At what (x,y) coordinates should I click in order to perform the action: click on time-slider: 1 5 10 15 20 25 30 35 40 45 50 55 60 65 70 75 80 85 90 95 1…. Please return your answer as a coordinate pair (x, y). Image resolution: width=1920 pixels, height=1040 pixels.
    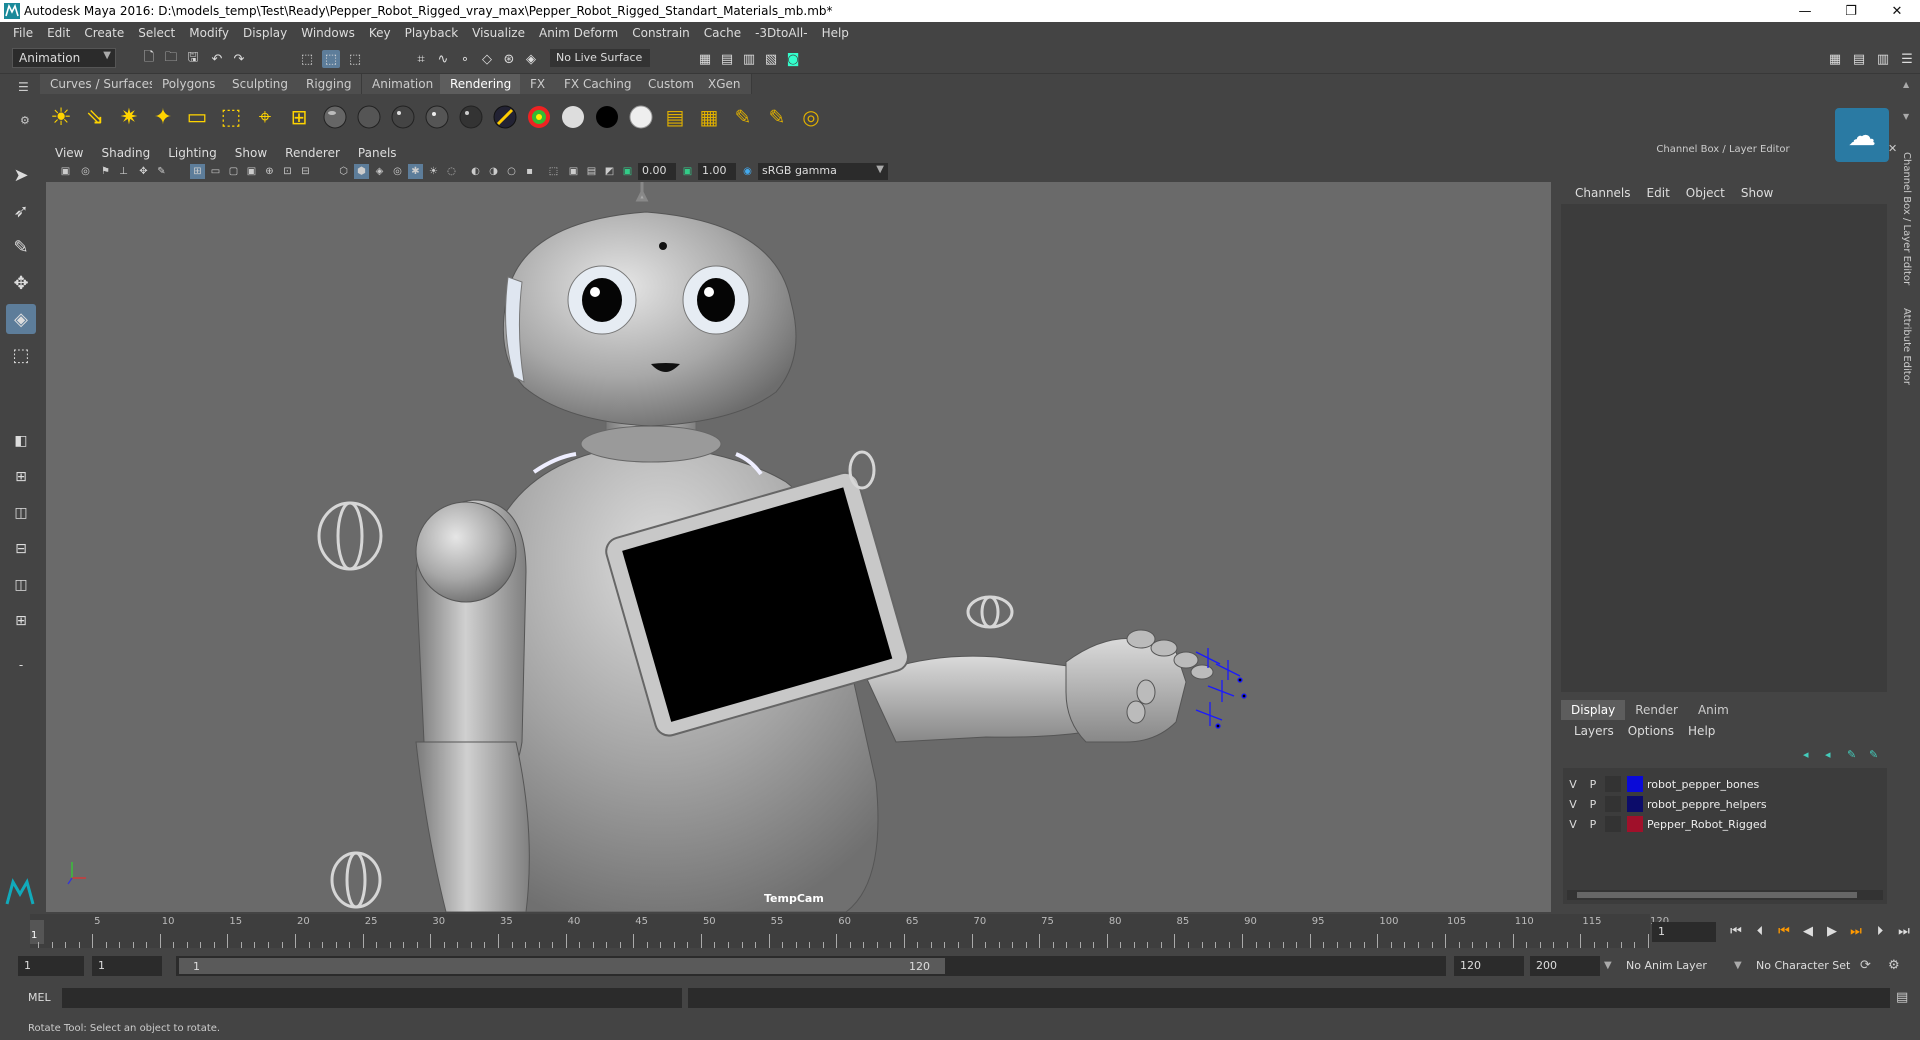
    Looking at the image, I should click on (849, 931).